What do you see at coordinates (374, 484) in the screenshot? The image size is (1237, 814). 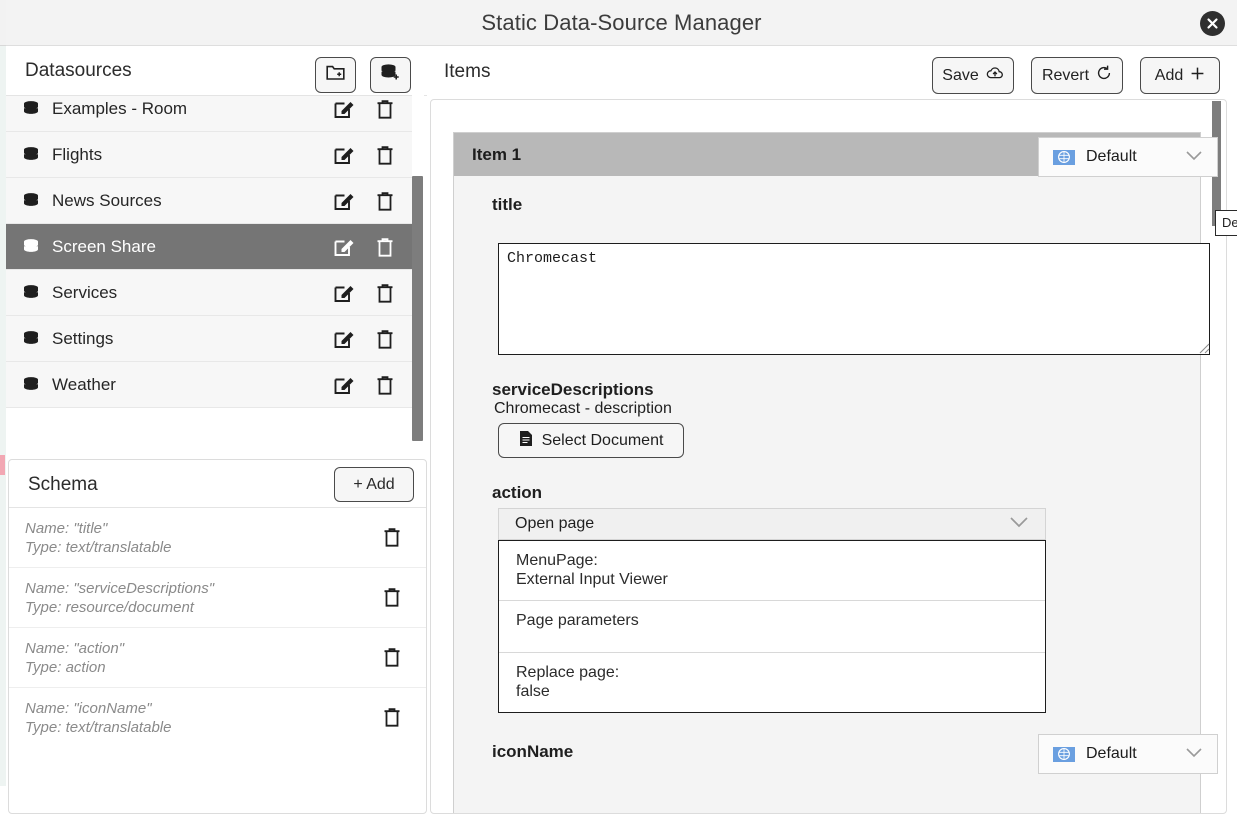 I see `schema-add-button: + Add` at bounding box center [374, 484].